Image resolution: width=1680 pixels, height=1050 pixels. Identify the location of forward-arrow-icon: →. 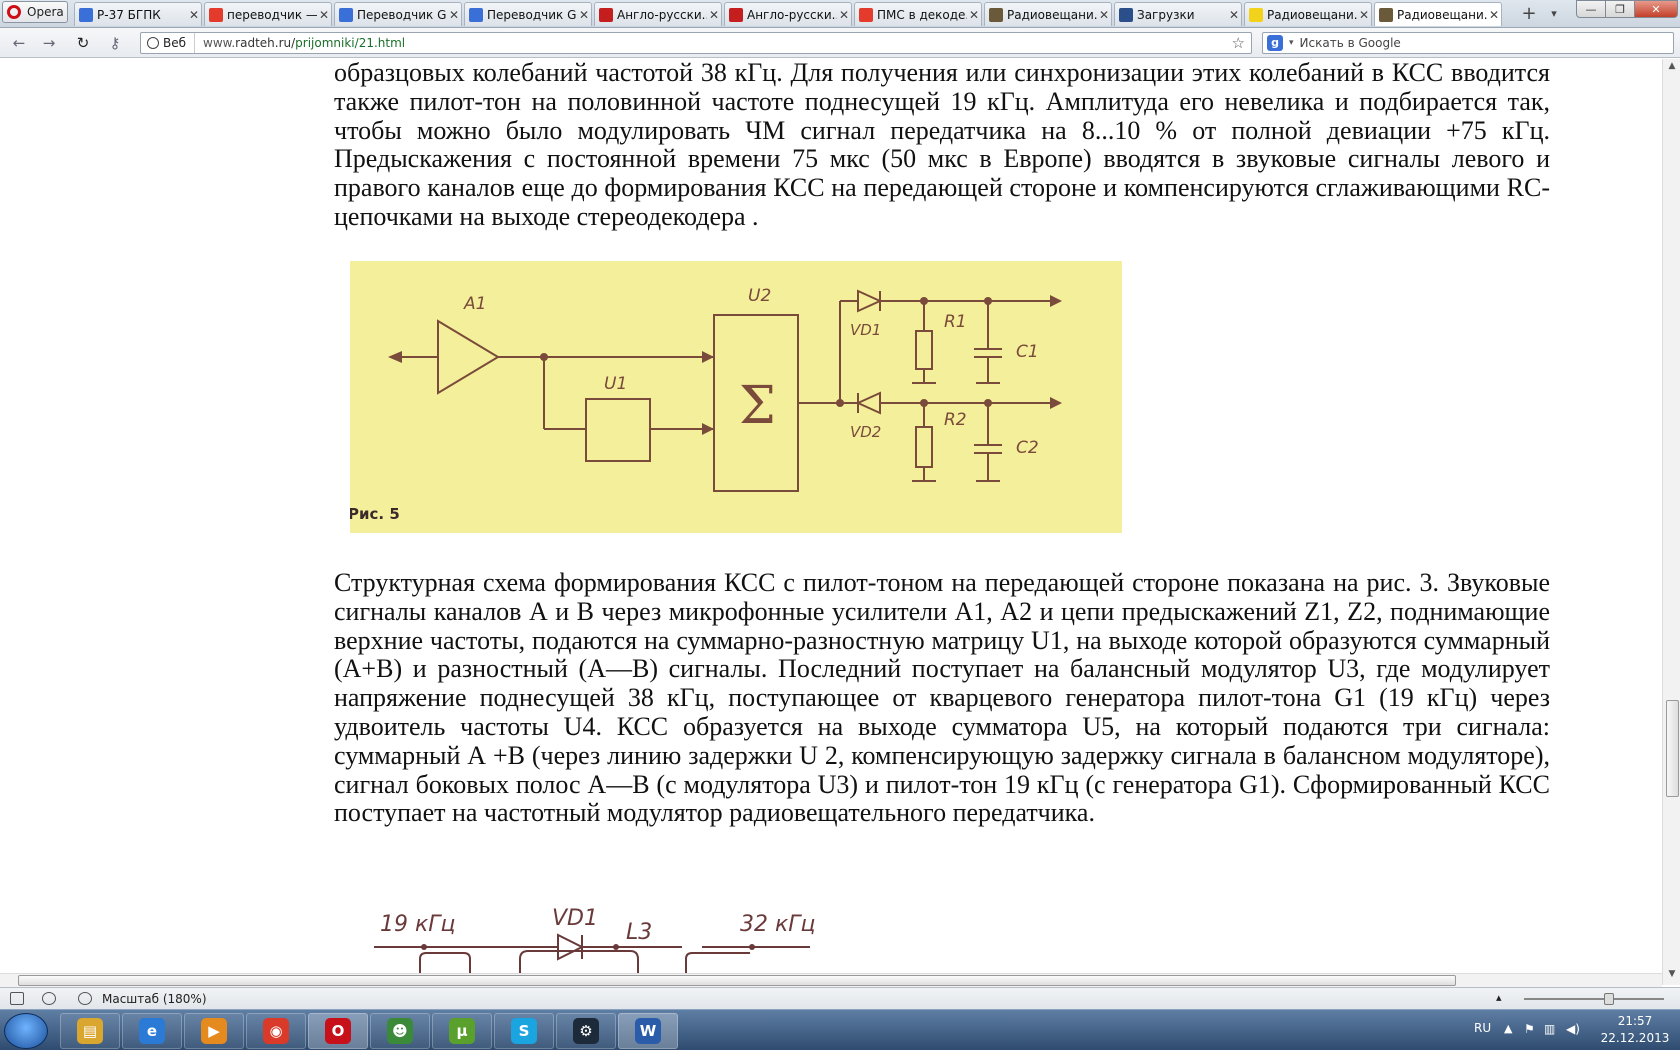
(49, 43).